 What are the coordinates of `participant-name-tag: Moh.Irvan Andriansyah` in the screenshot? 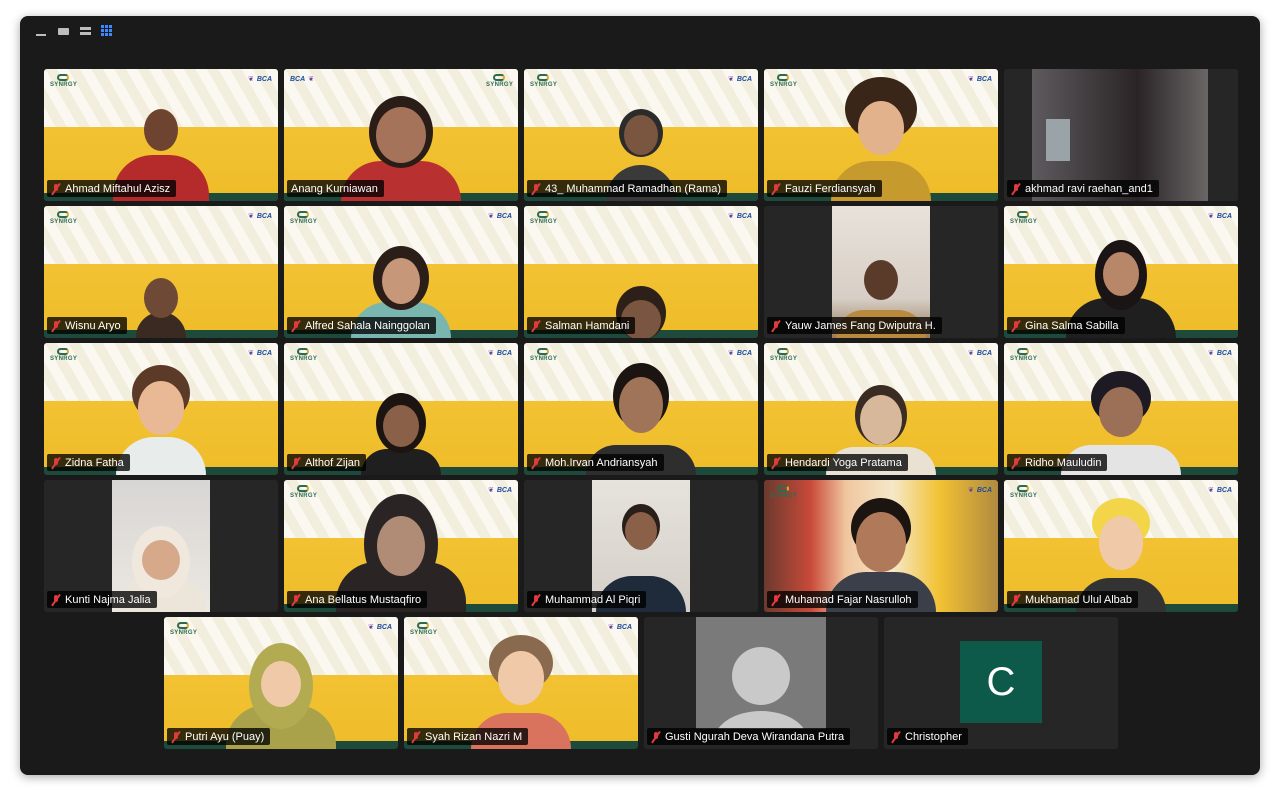 It's located at (595, 462).